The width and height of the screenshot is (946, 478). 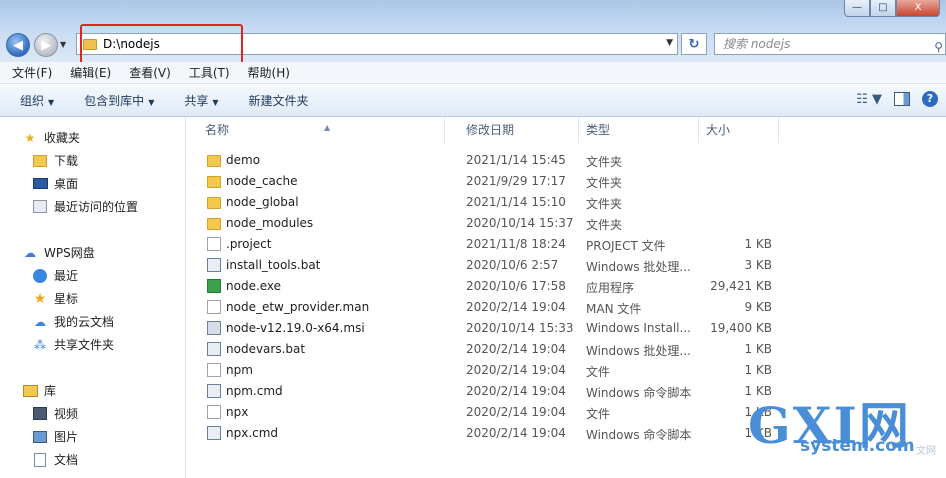 I want to click on help-icon: ?, so click(x=930, y=99).